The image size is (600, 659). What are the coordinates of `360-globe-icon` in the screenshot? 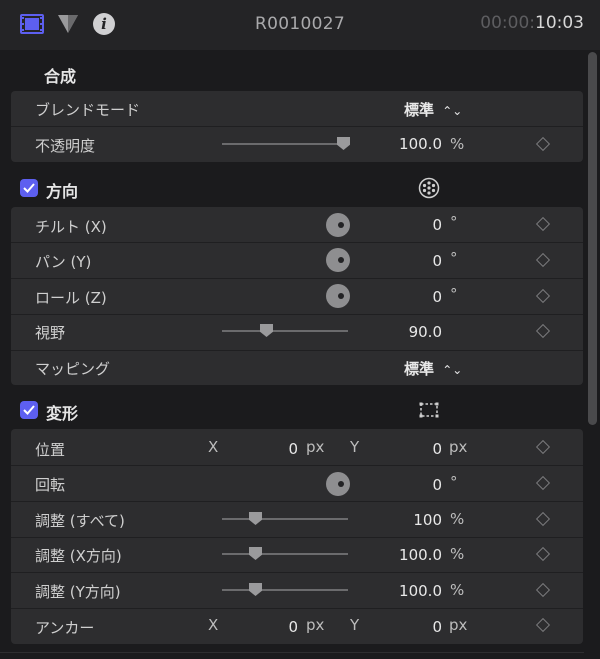 It's located at (429, 188).